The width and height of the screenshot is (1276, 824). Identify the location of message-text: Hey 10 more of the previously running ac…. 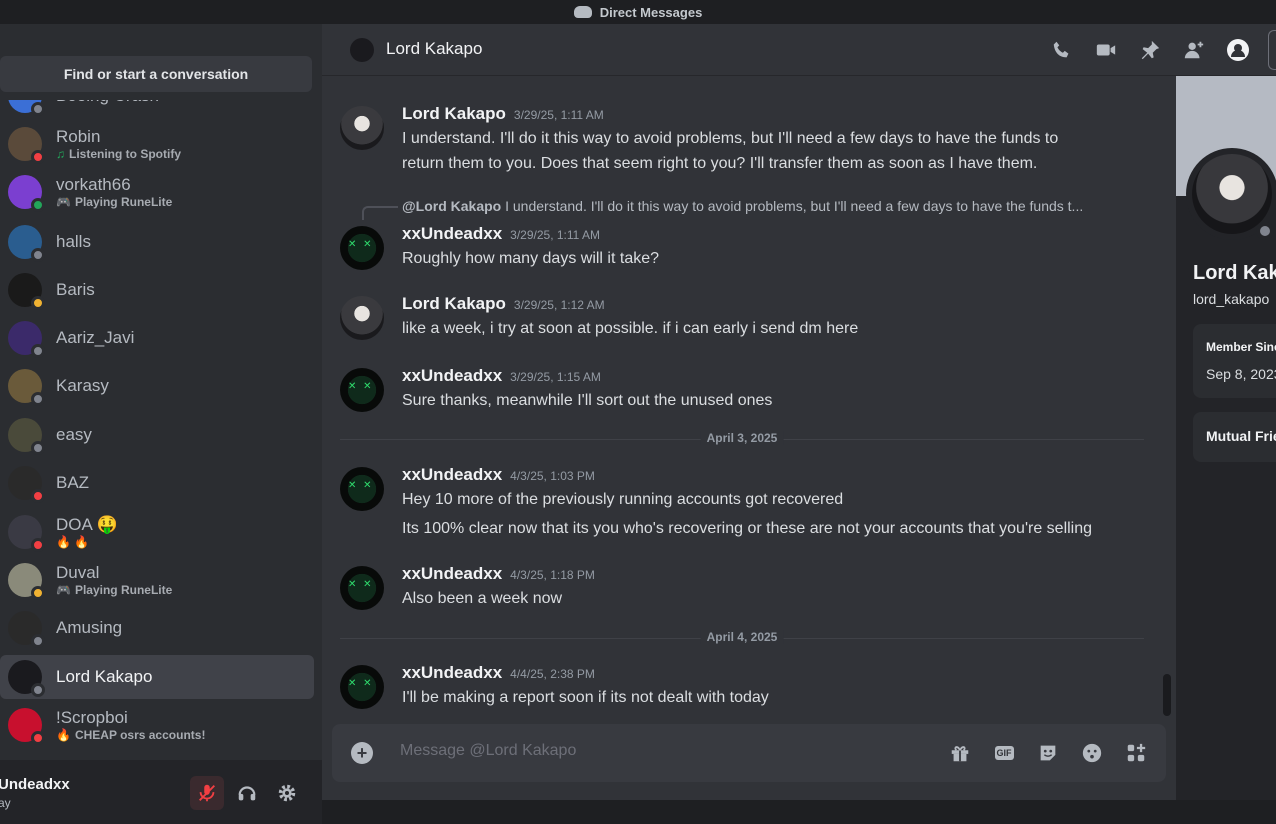
(623, 499).